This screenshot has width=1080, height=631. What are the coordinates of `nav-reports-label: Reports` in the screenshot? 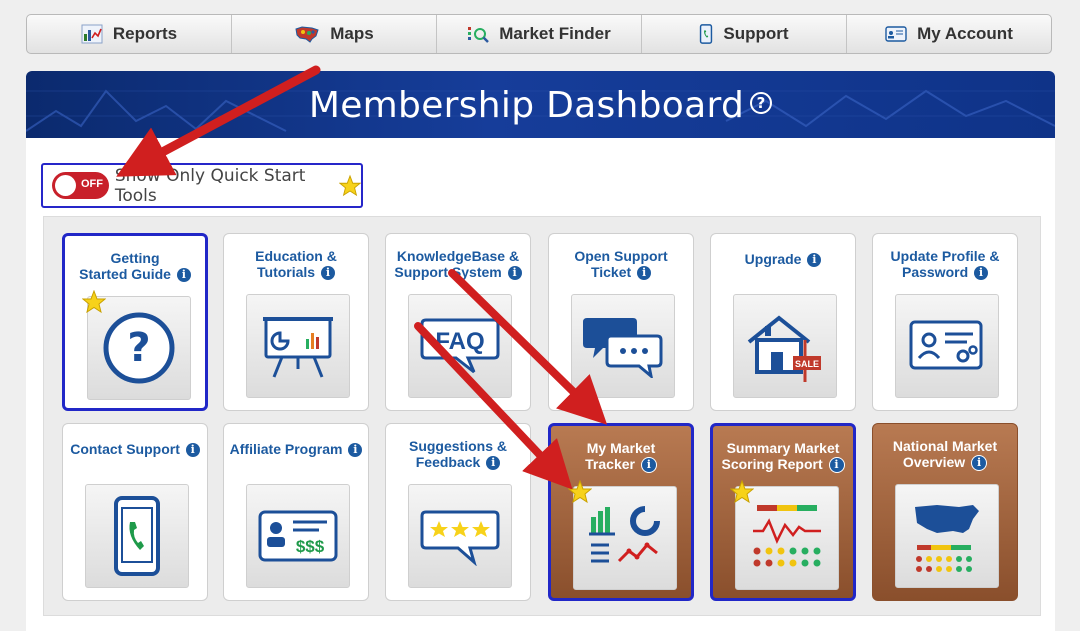 It's located at (145, 33).